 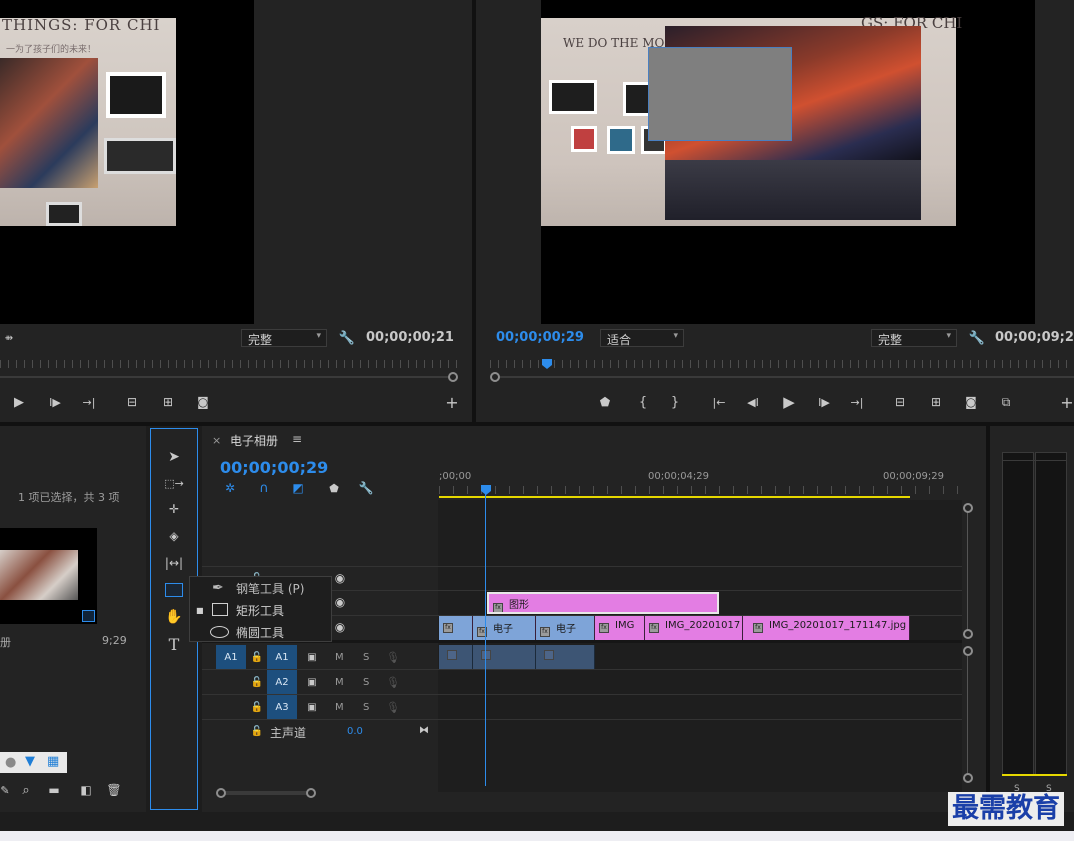 I want to click on master-volume-value: 0.0, so click(x=355, y=731).